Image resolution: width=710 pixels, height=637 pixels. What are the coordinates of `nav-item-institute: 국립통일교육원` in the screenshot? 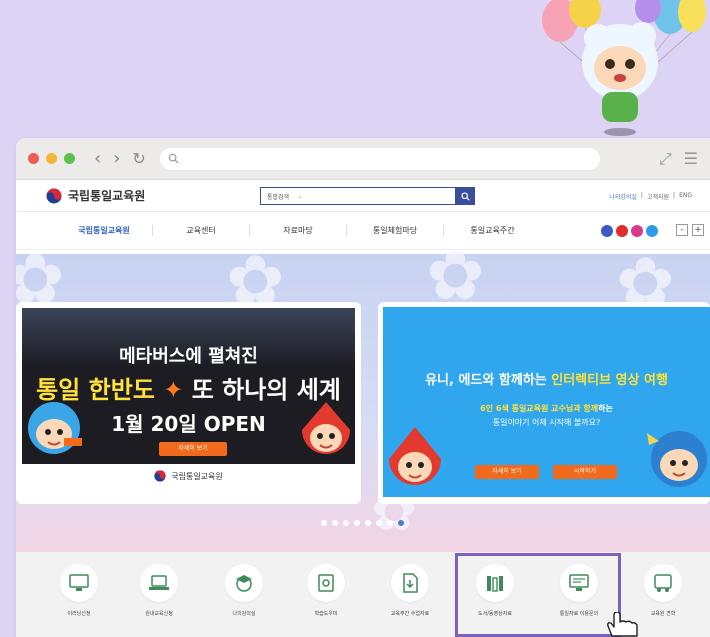 It's located at (104, 230).